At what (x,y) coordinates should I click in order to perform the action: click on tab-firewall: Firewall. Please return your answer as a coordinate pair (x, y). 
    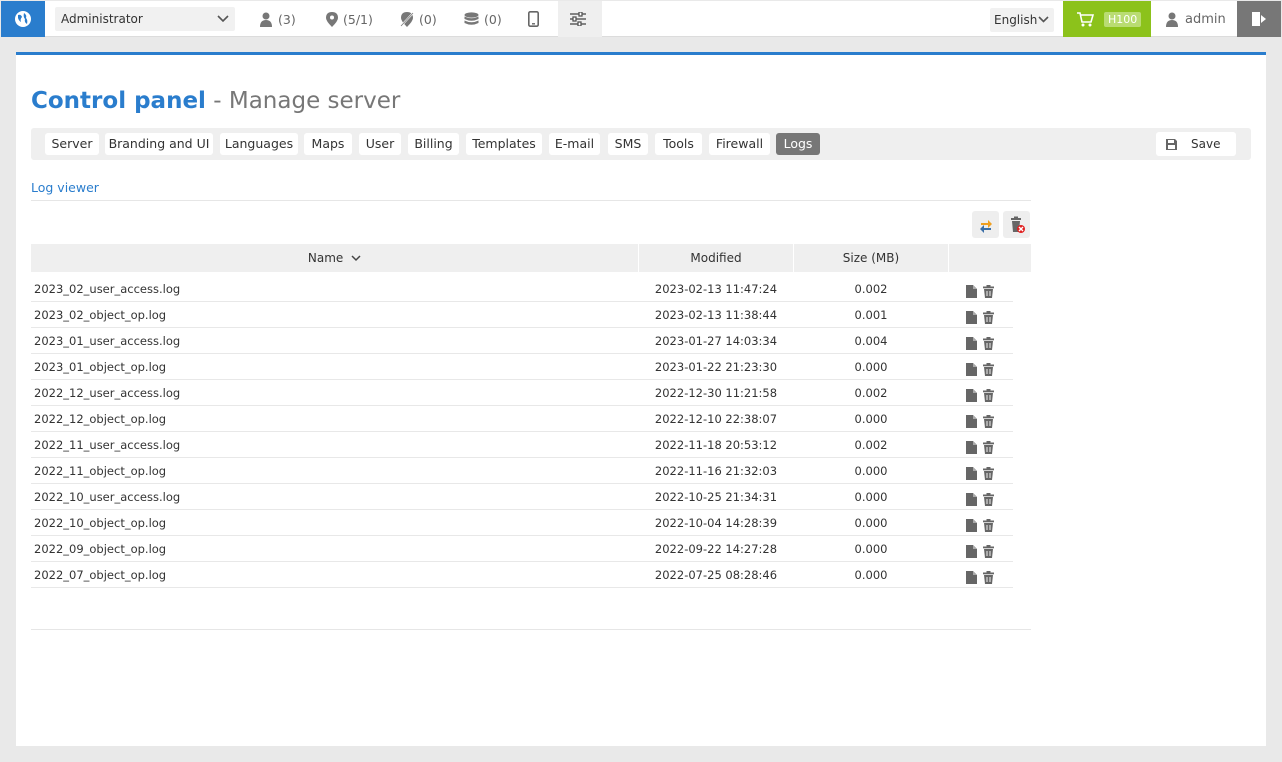
    Looking at the image, I should click on (739, 144).